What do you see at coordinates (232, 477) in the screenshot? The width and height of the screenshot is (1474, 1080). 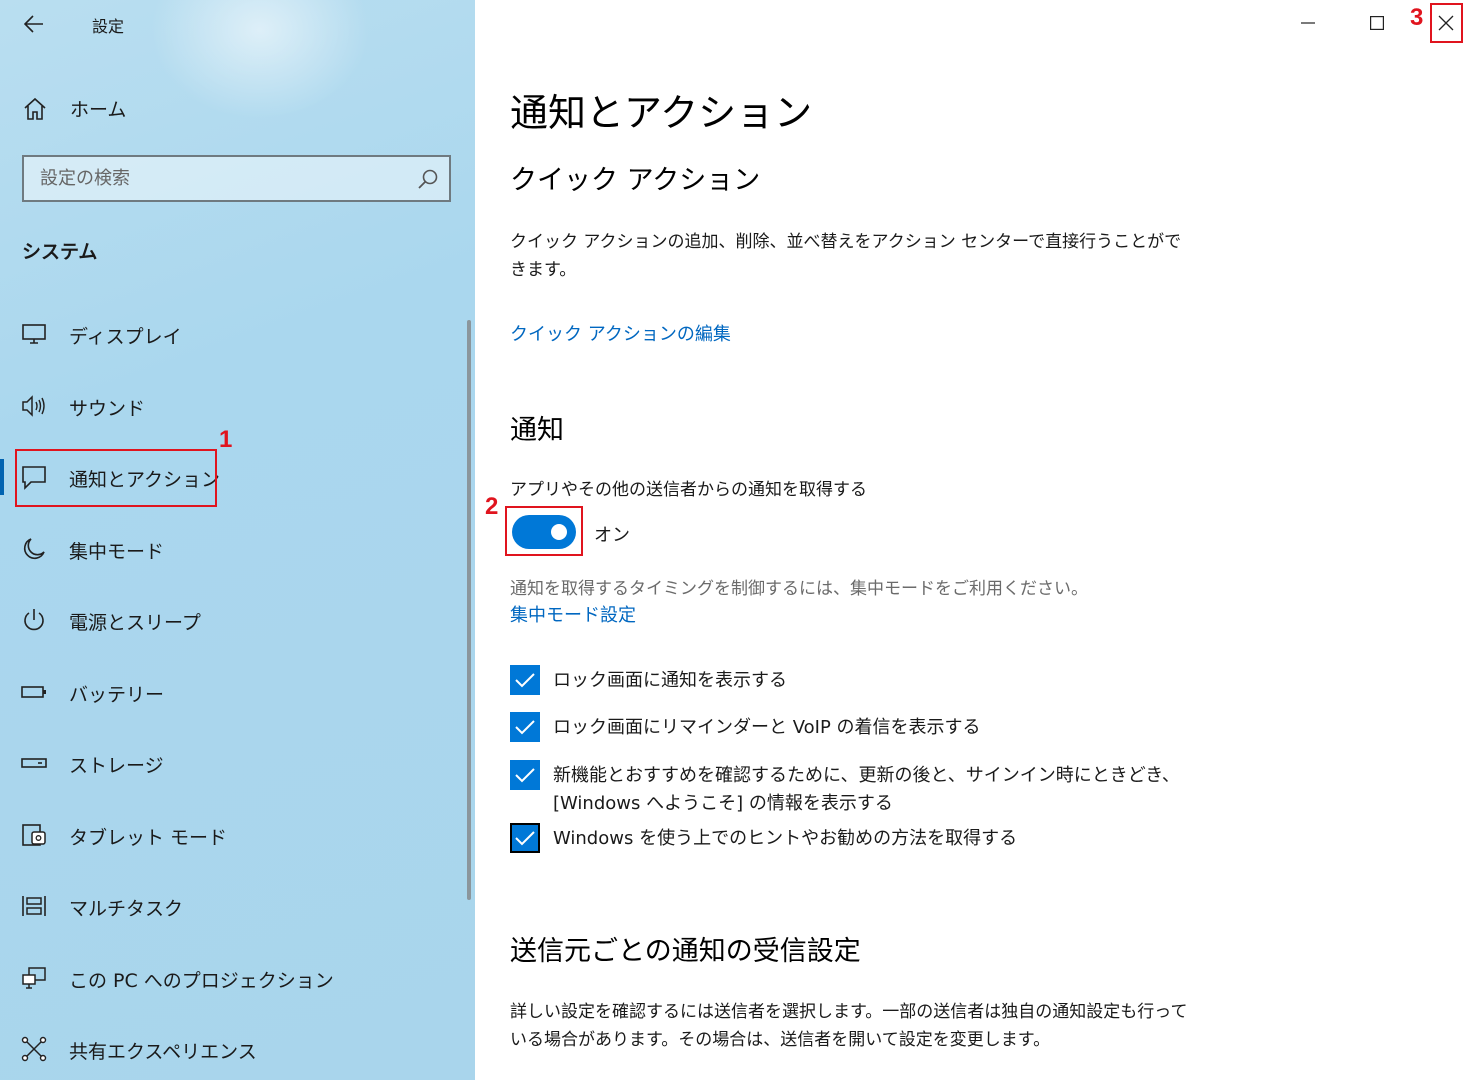 I see `sidebar-item-notifications: 通知とアクション` at bounding box center [232, 477].